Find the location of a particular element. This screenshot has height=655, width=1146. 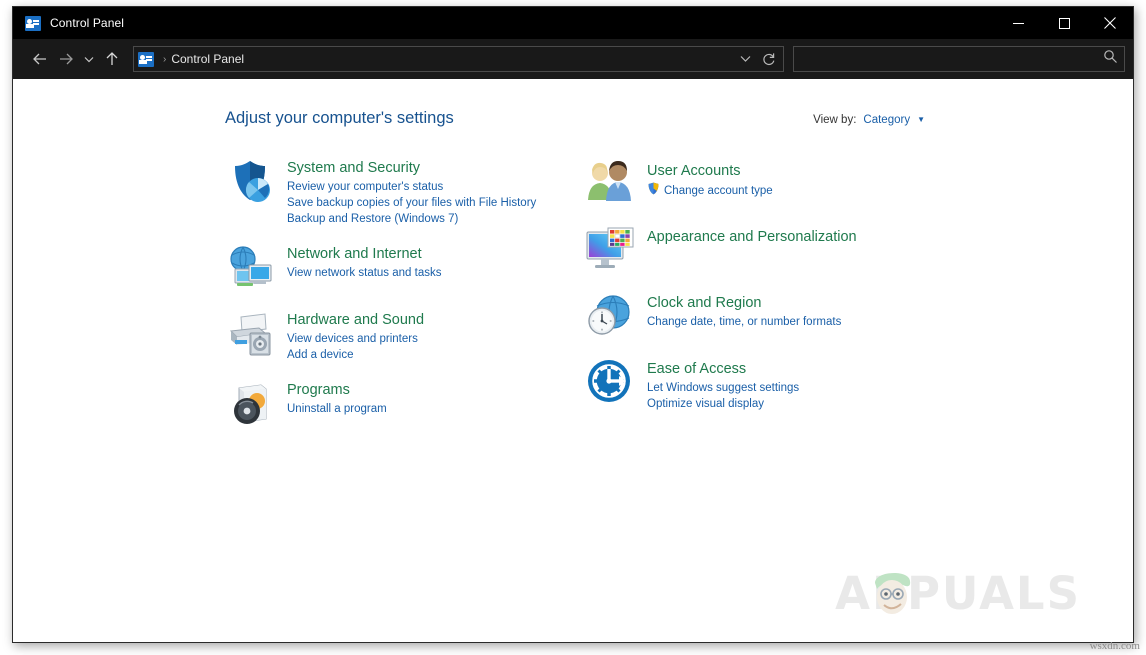

category-item: Appearance and Personalization is located at coordinates (765, 251).